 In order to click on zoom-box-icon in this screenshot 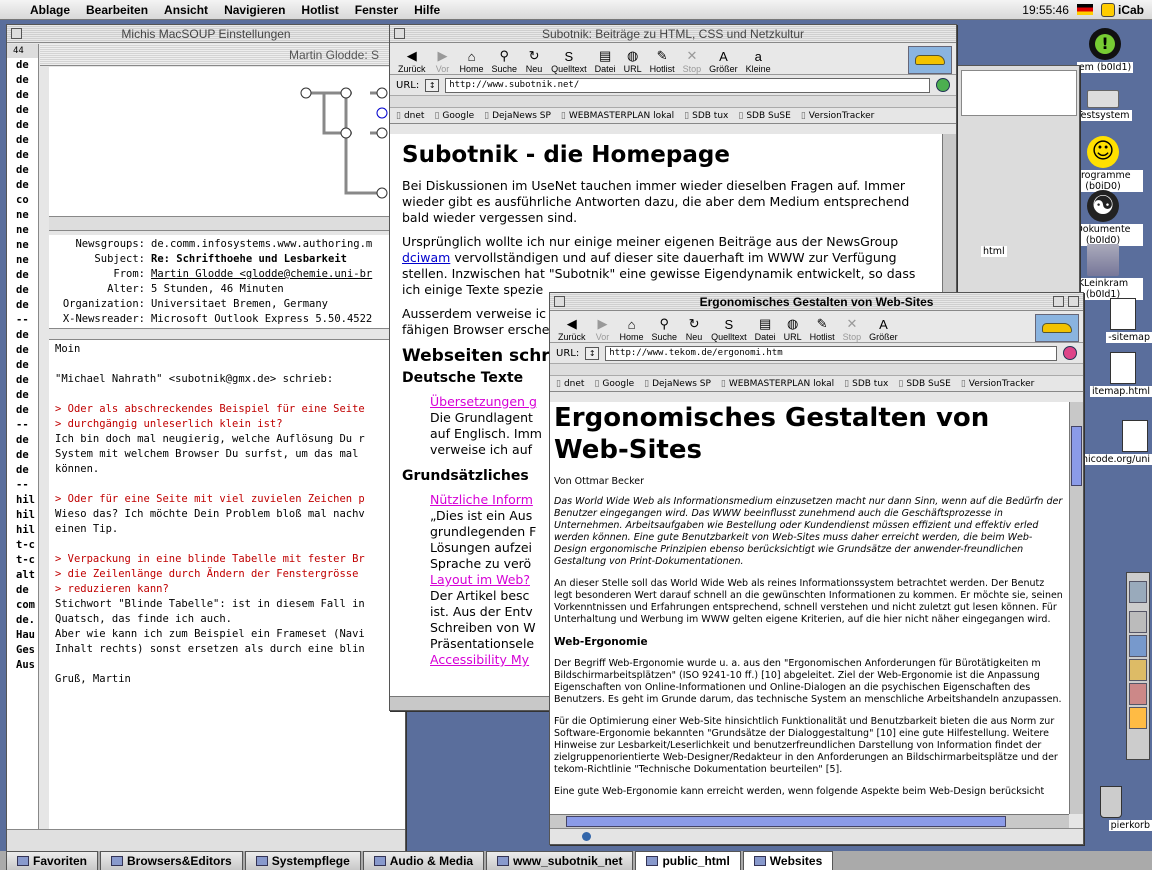, I will do `click(1058, 301)`.